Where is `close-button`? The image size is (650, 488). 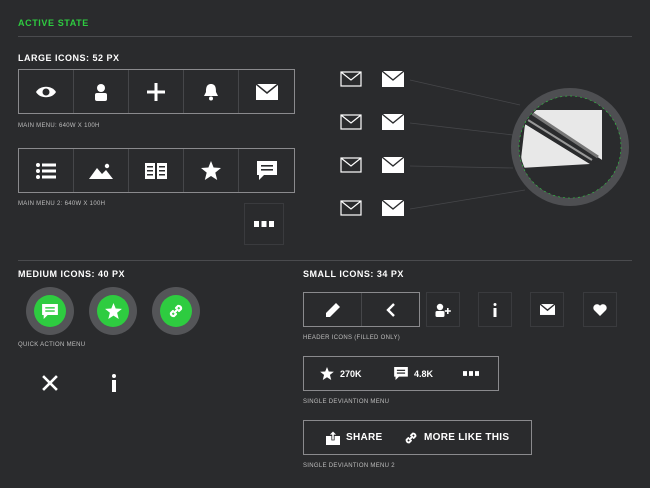
close-button is located at coordinates (50, 383).